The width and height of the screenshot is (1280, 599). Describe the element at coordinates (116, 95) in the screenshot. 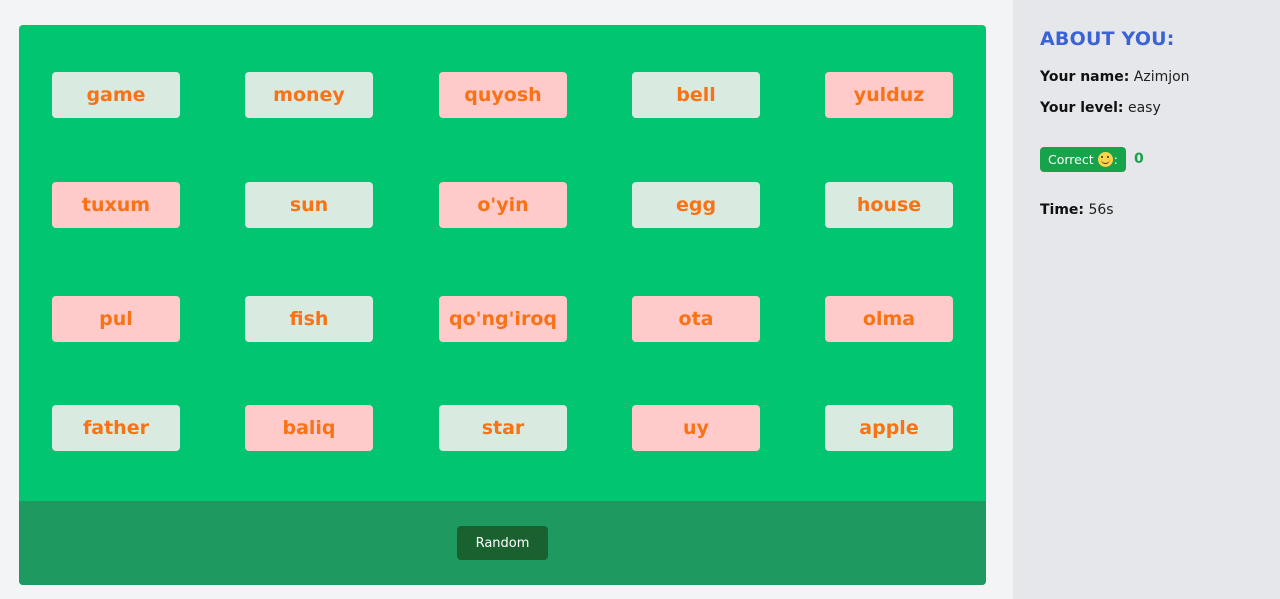

I see `word-card: game` at that location.